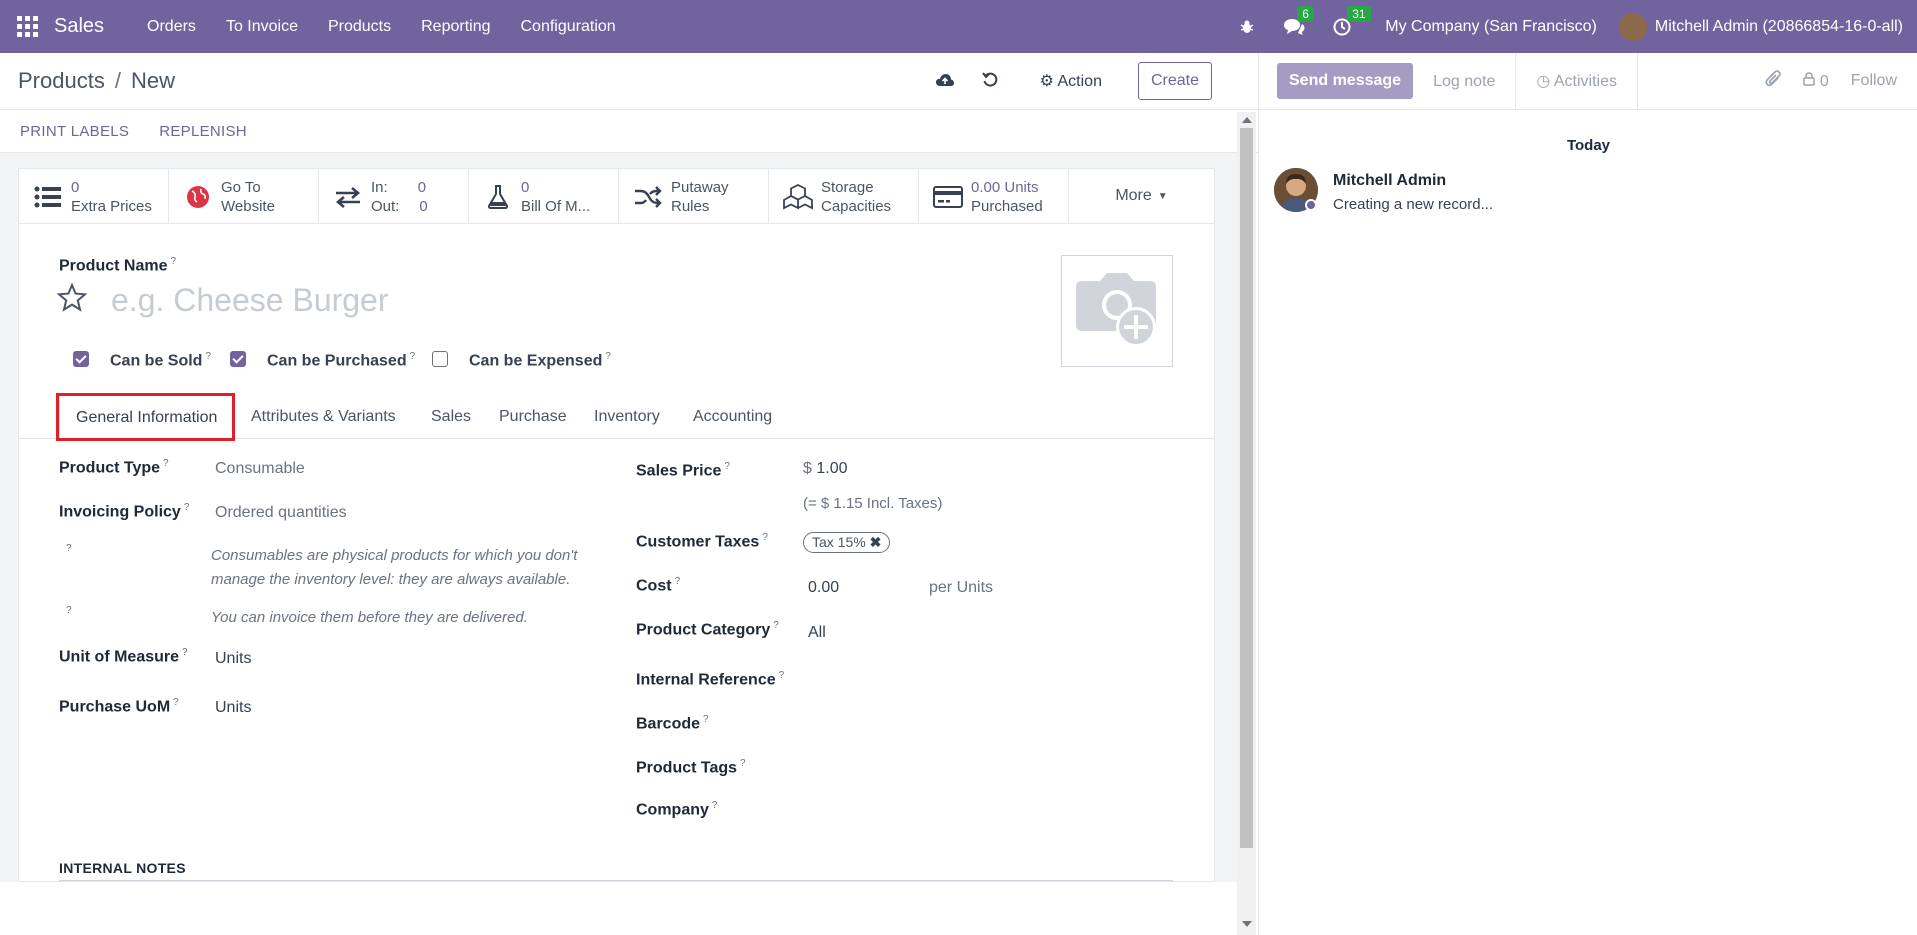 The image size is (1917, 935). I want to click on cost-field: 0.00, so click(823, 588).